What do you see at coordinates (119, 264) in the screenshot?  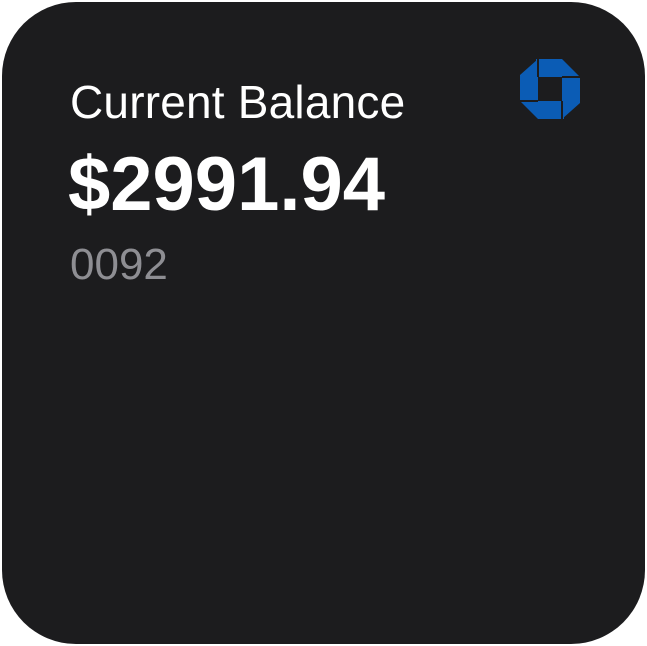 I see `account-number-suffix: 0092` at bounding box center [119, 264].